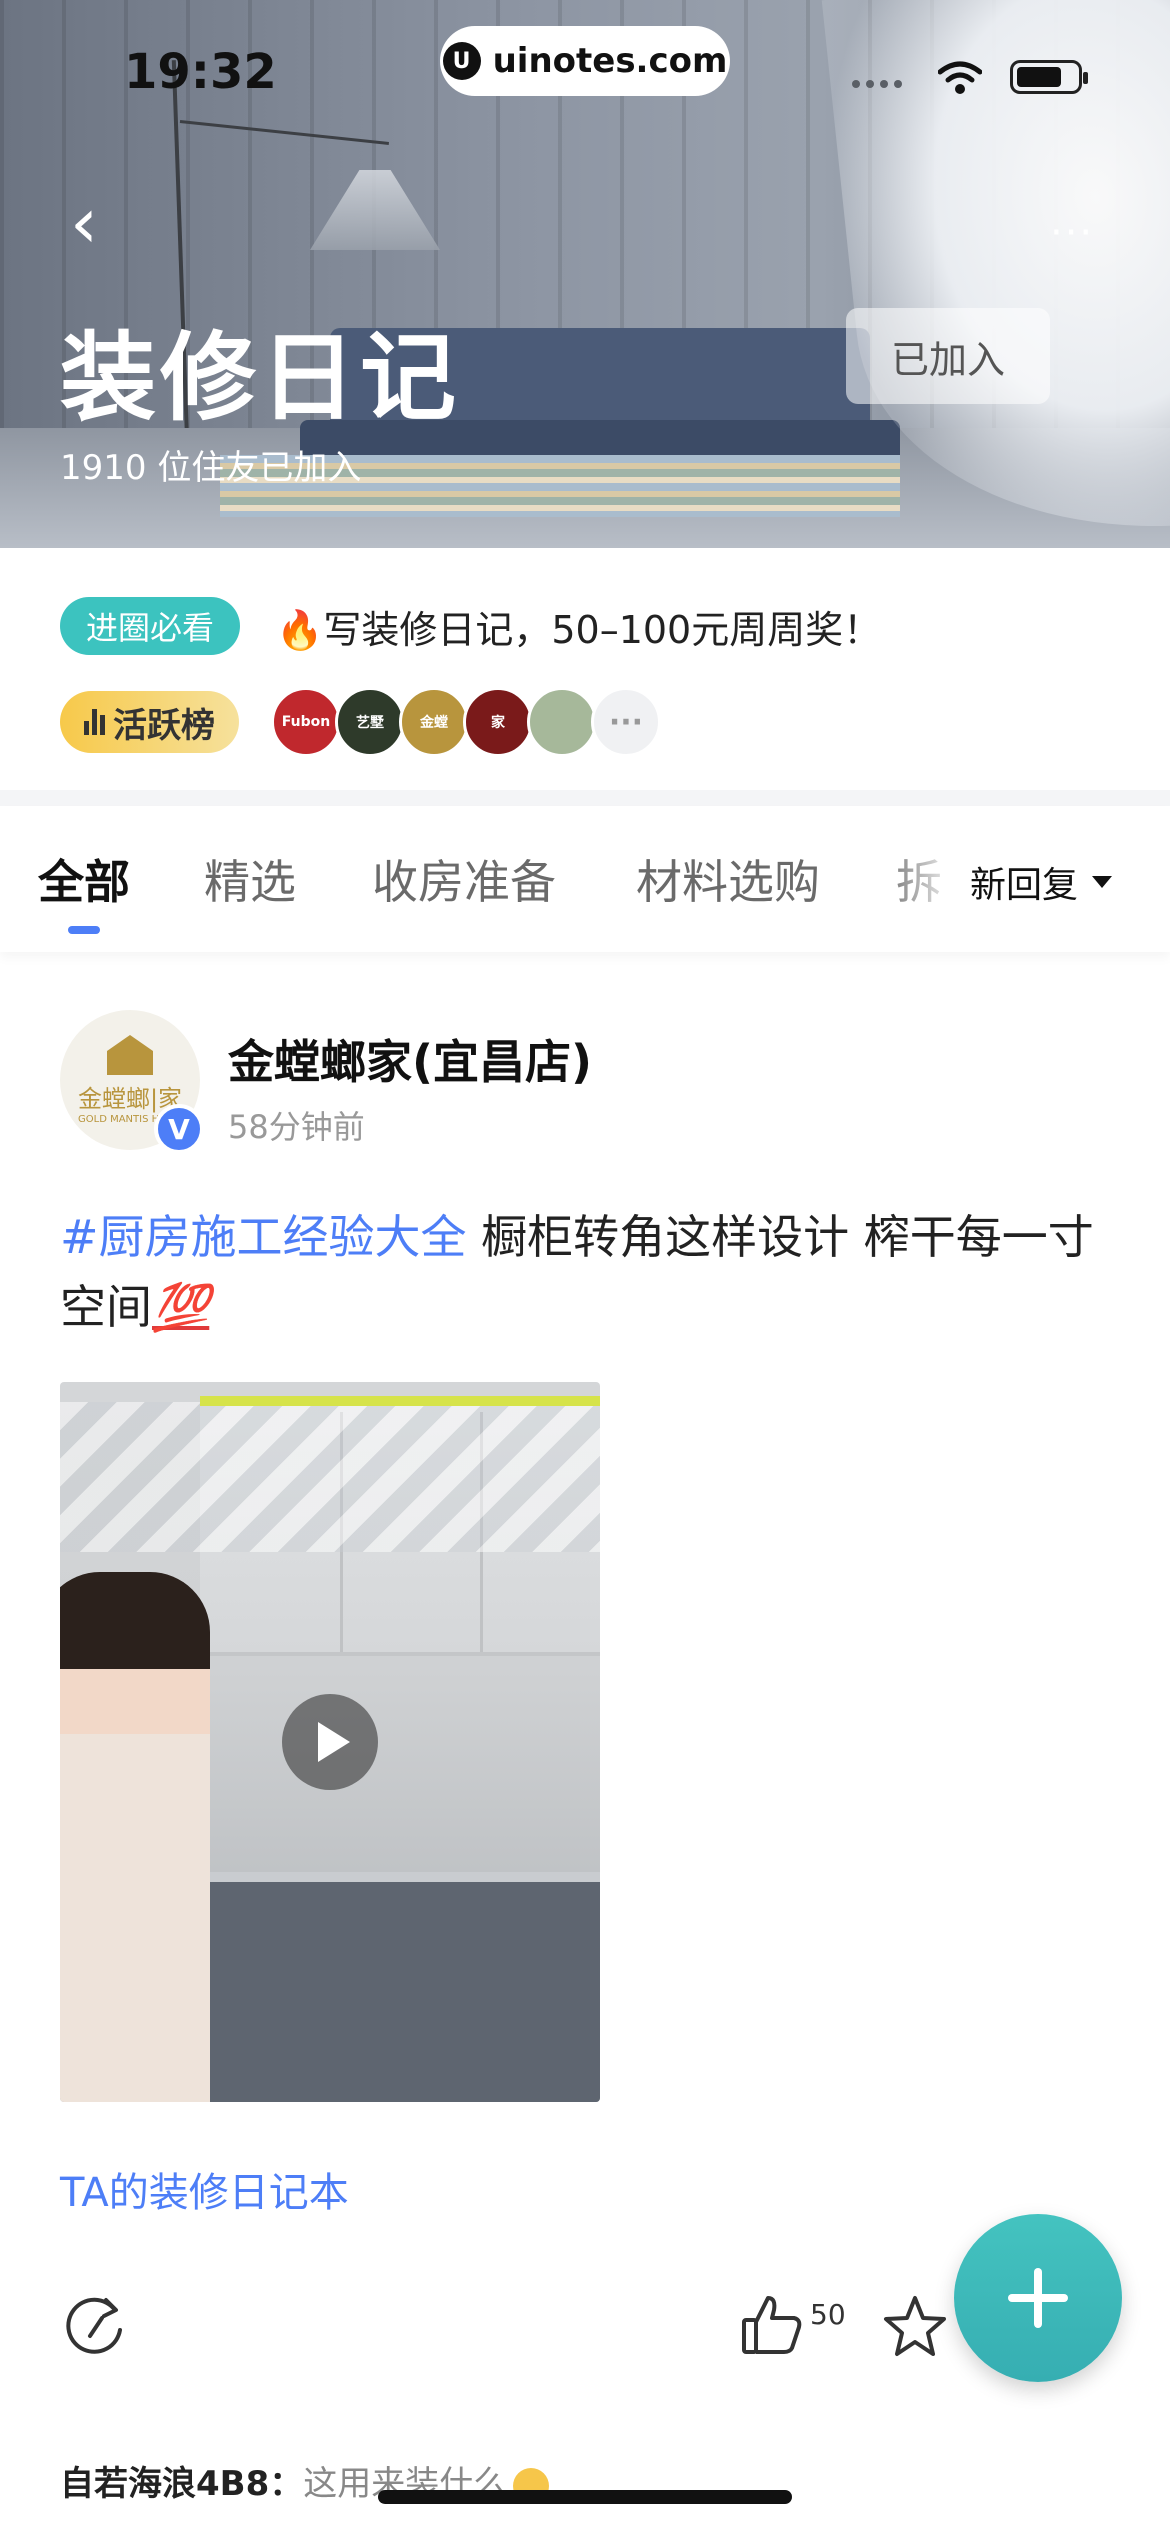  I want to click on joined-button: 已加入, so click(948, 356).